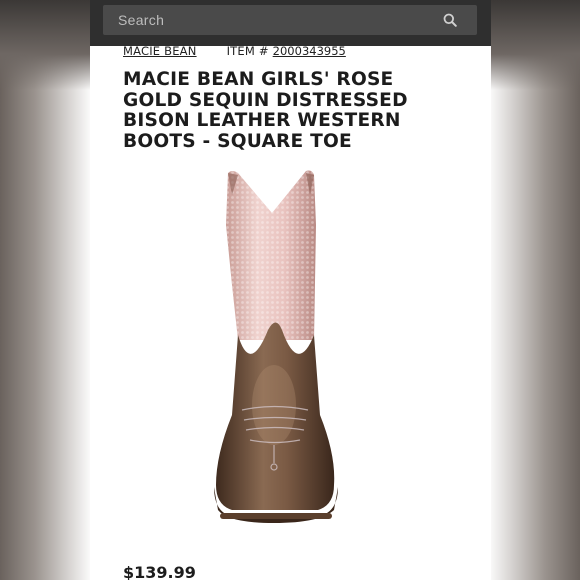 The width and height of the screenshot is (580, 580). Describe the element at coordinates (276, 346) in the screenshot. I see `boot-image` at that location.